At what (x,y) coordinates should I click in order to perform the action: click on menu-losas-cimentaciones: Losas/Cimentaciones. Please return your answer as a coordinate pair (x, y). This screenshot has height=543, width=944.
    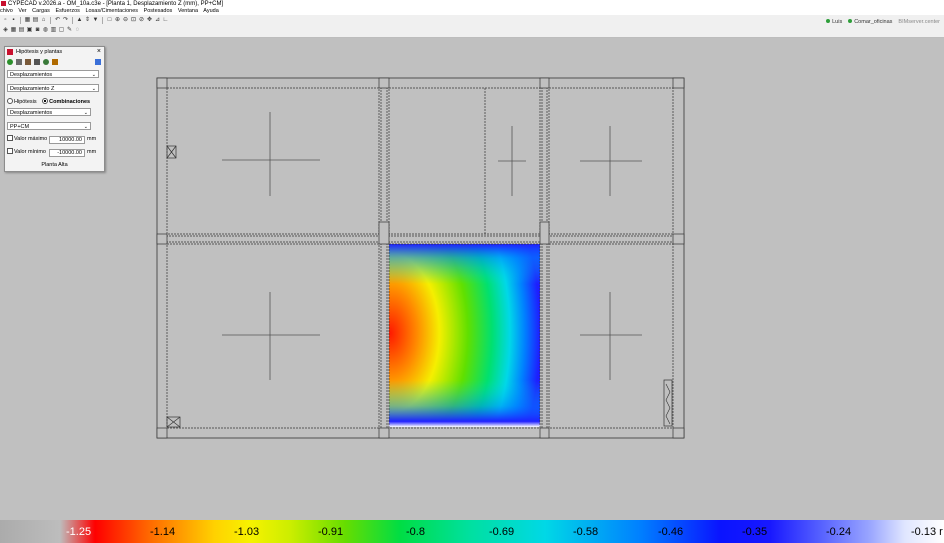
    Looking at the image, I should click on (111, 11).